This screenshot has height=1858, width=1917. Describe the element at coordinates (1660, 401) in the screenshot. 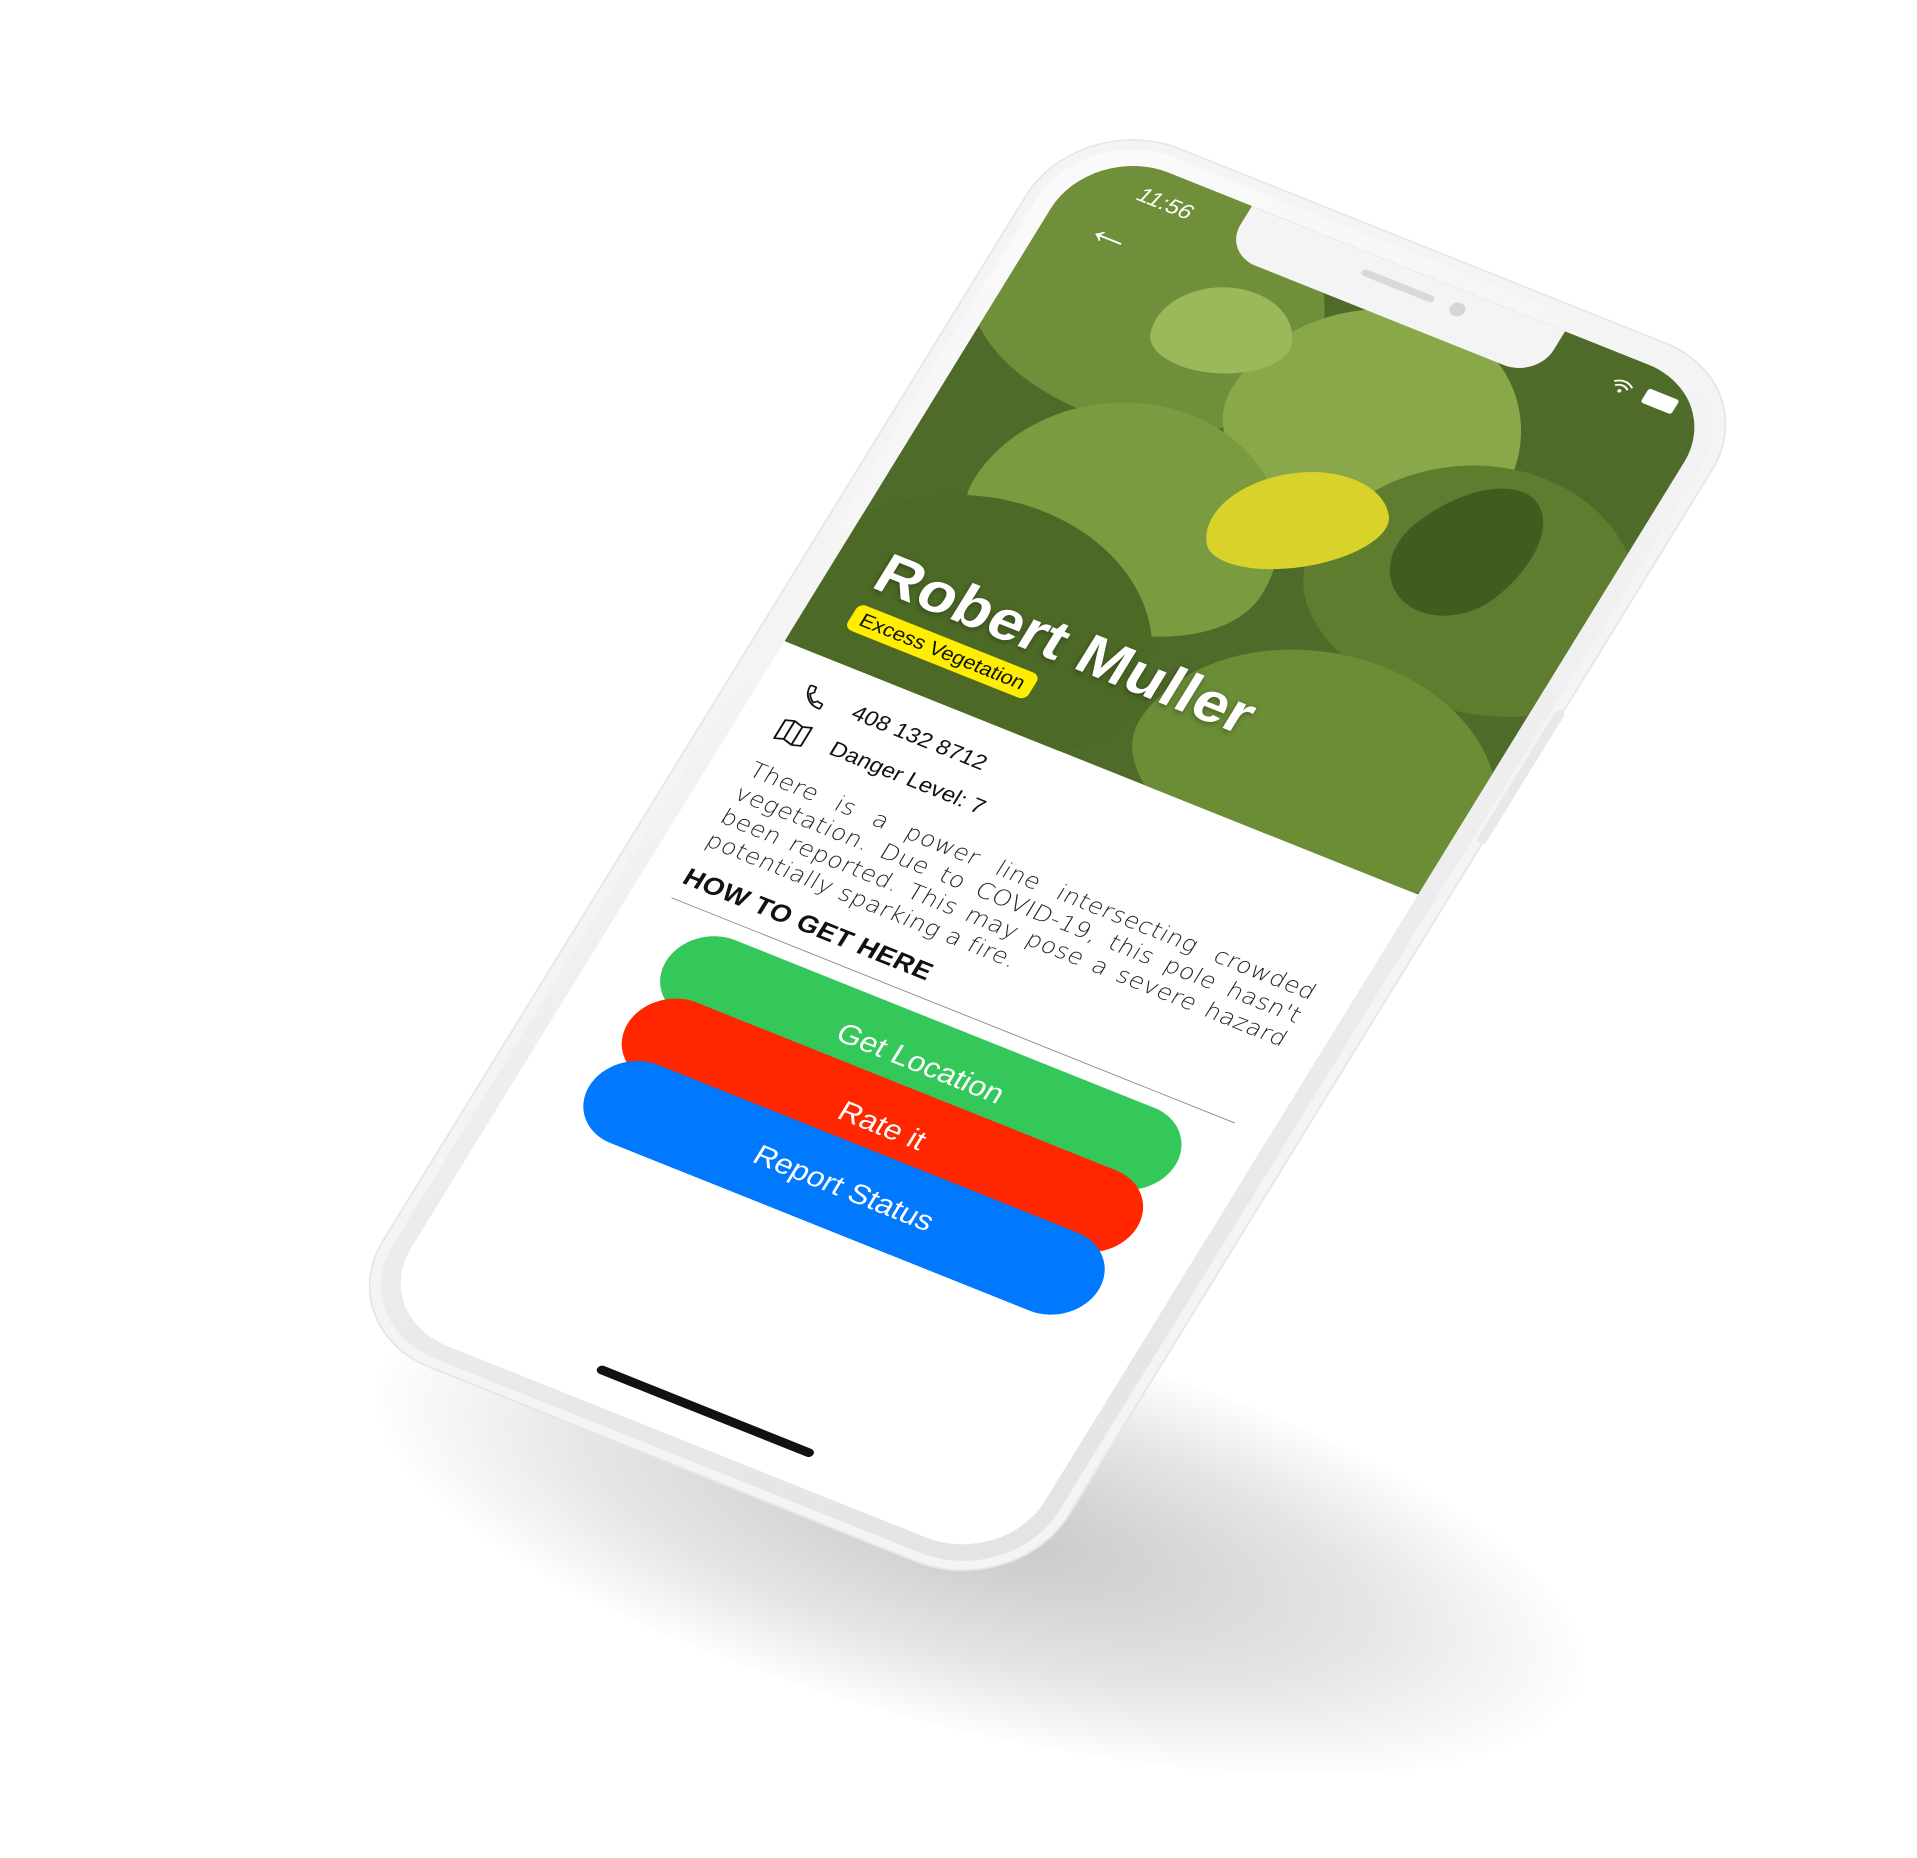

I see `battery-icon` at that location.